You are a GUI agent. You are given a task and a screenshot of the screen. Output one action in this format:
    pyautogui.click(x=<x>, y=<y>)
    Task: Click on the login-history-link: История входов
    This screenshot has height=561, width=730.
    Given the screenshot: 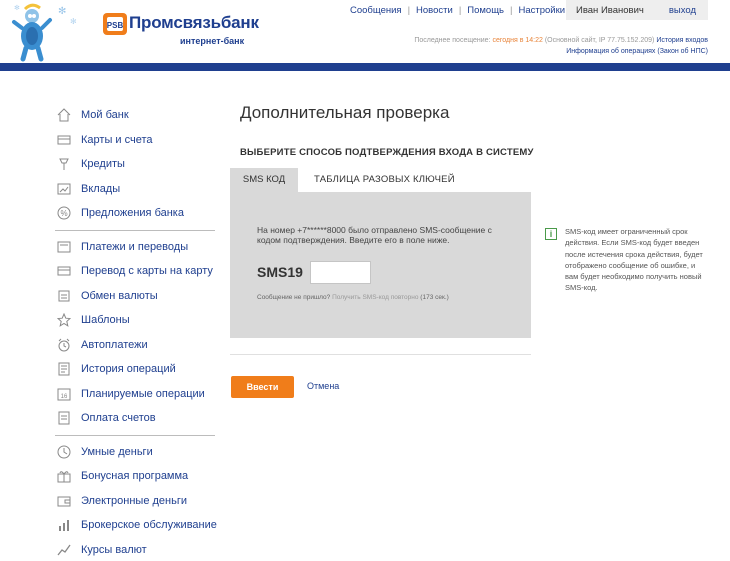 What is the action you would take?
    pyautogui.click(x=682, y=40)
    